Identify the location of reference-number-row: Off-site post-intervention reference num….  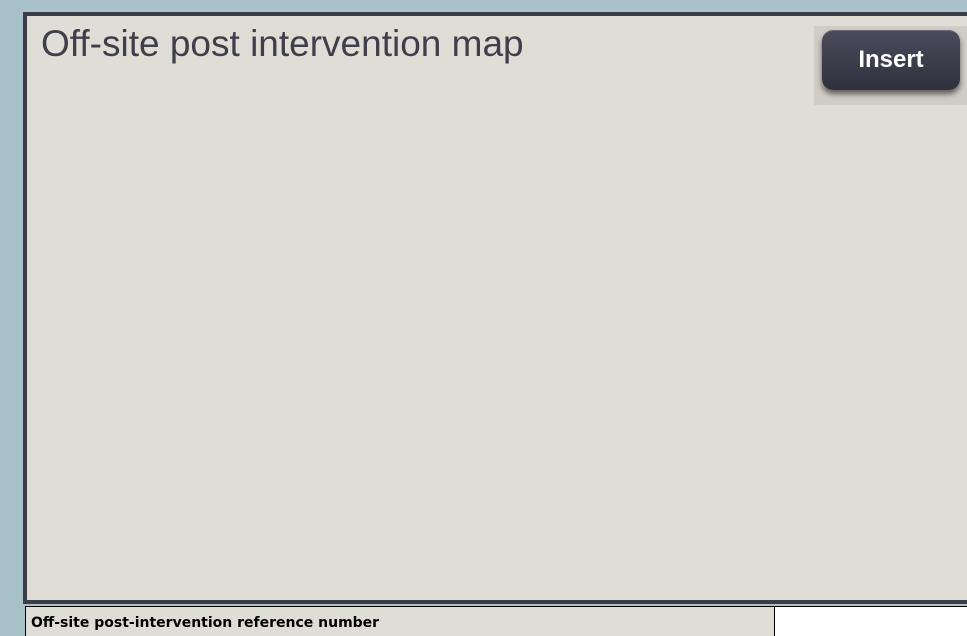
(496, 621).